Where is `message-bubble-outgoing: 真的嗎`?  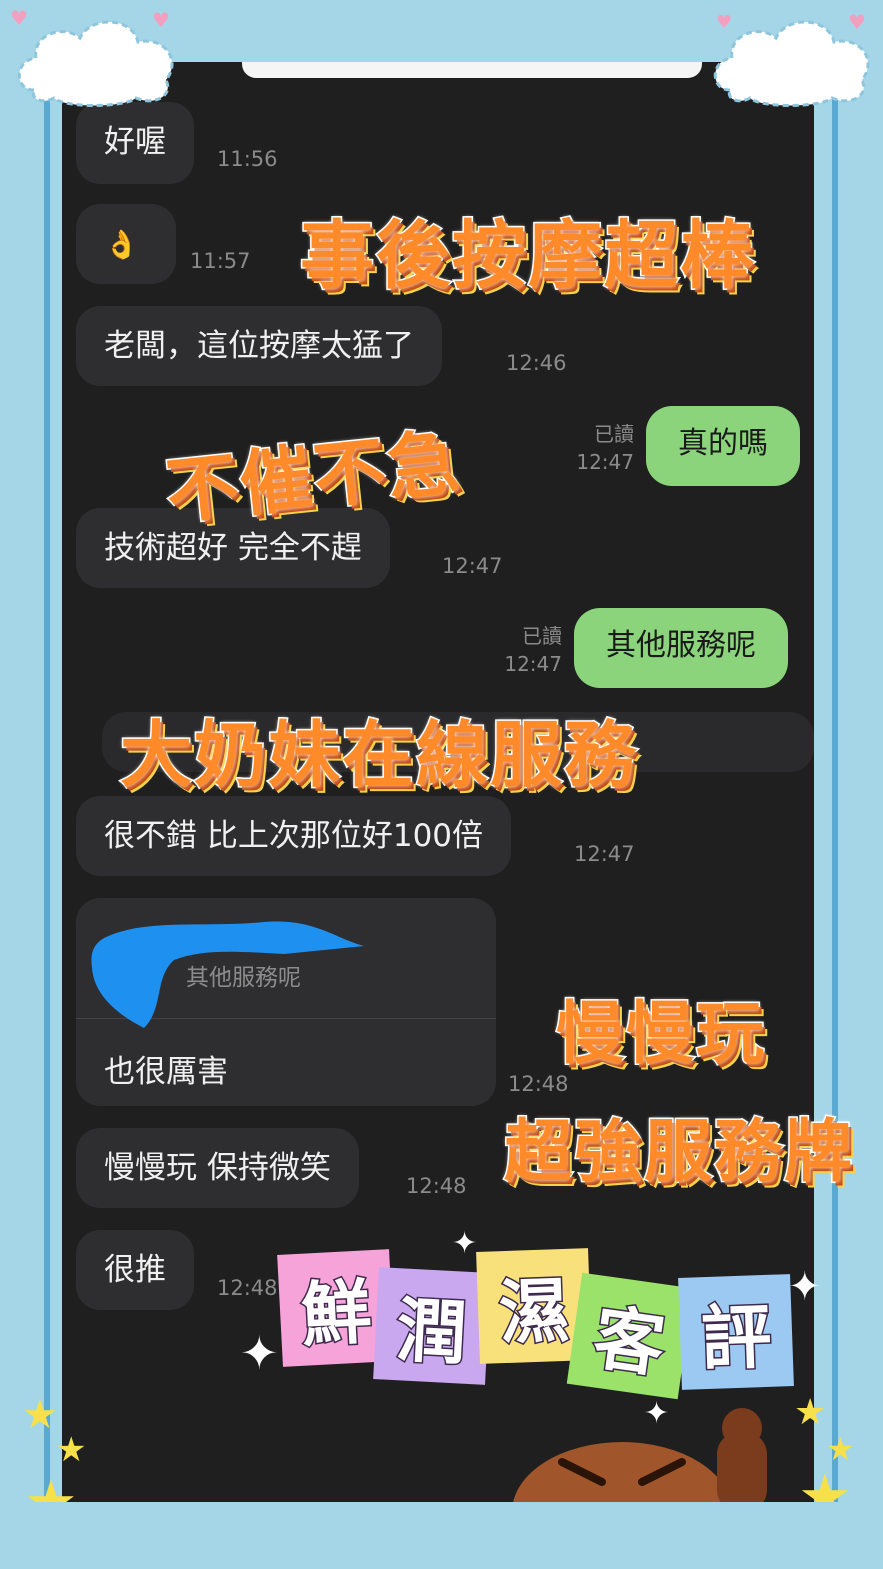
message-bubble-outgoing: 真的嗎 is located at coordinates (723, 446).